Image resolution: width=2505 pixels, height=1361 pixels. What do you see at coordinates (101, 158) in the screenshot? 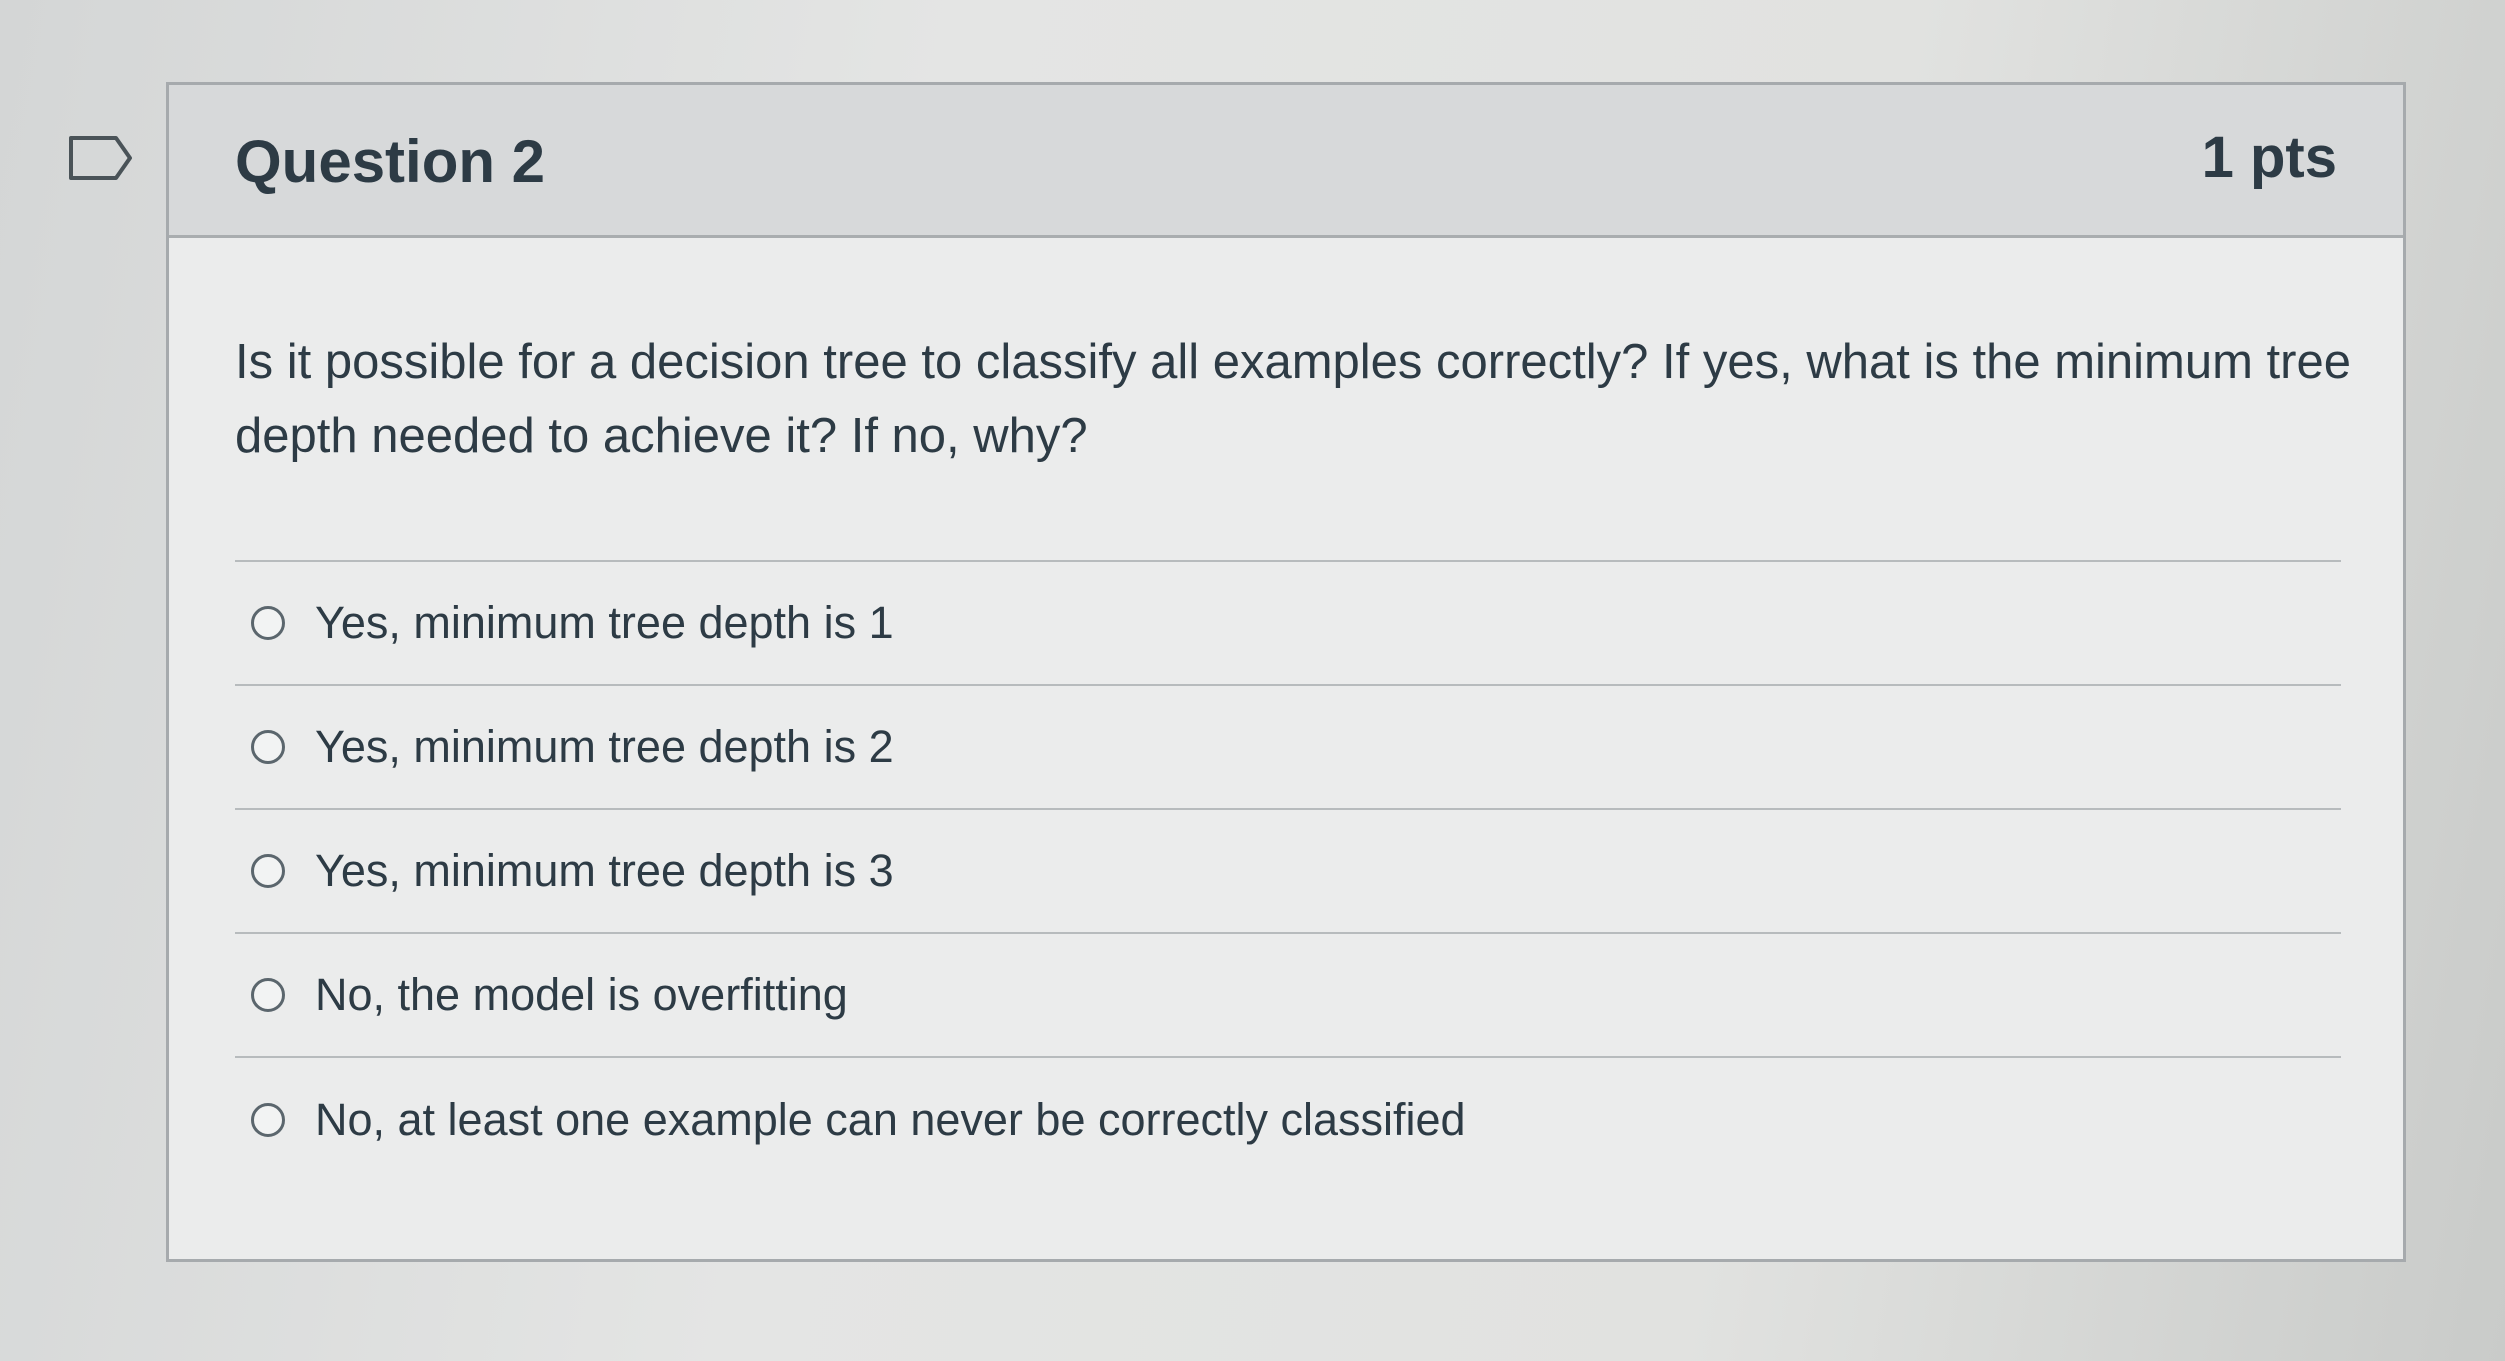
I see `flag-question-icon` at bounding box center [101, 158].